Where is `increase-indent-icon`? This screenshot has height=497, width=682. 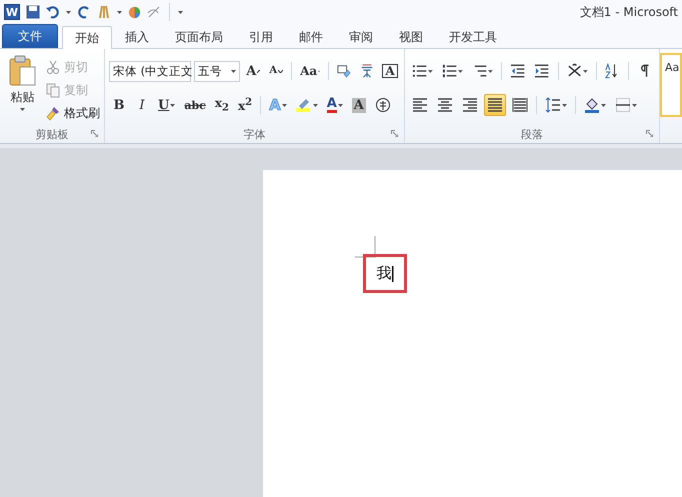
increase-indent-icon is located at coordinates (542, 71).